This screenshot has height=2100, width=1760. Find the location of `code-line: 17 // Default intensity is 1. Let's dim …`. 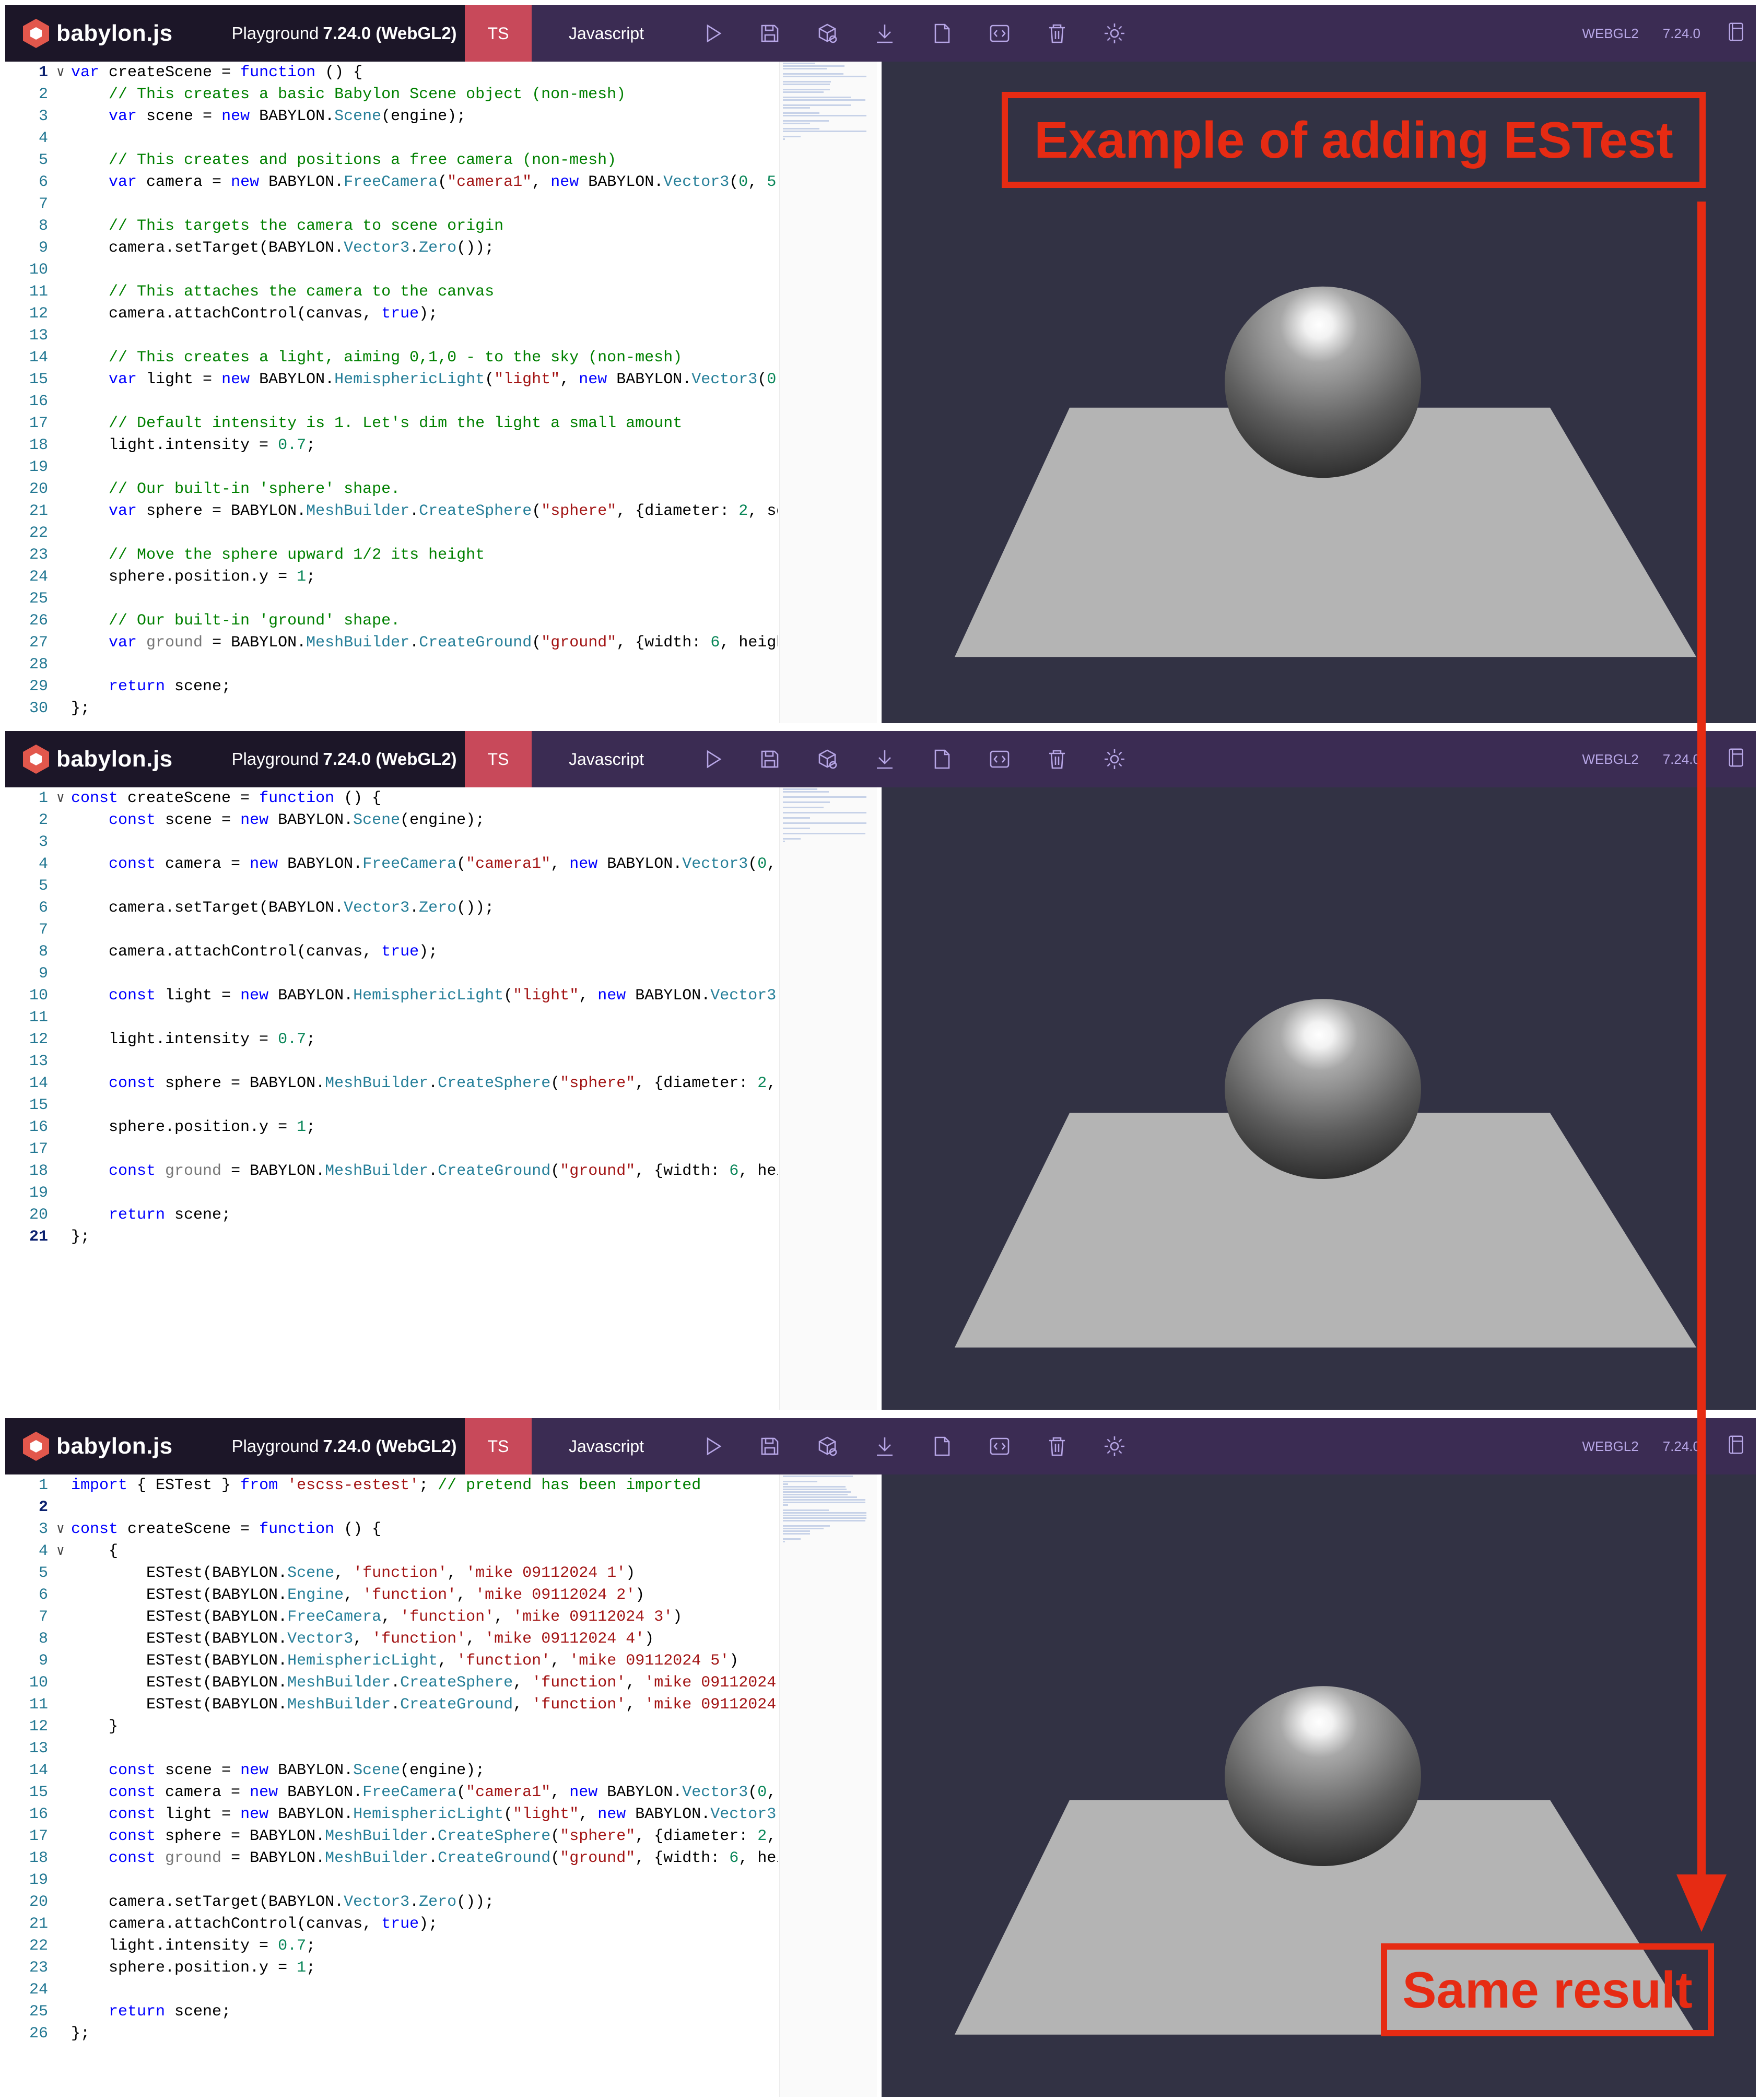

code-line: 17 // Default intensity is 1. Let's dim … is located at coordinates (392, 423).